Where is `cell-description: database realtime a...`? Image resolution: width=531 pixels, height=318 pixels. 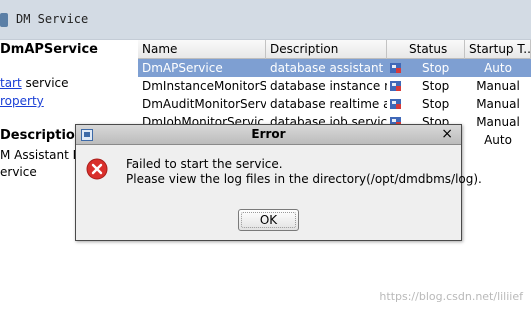 cell-description: database realtime a... is located at coordinates (328, 104).